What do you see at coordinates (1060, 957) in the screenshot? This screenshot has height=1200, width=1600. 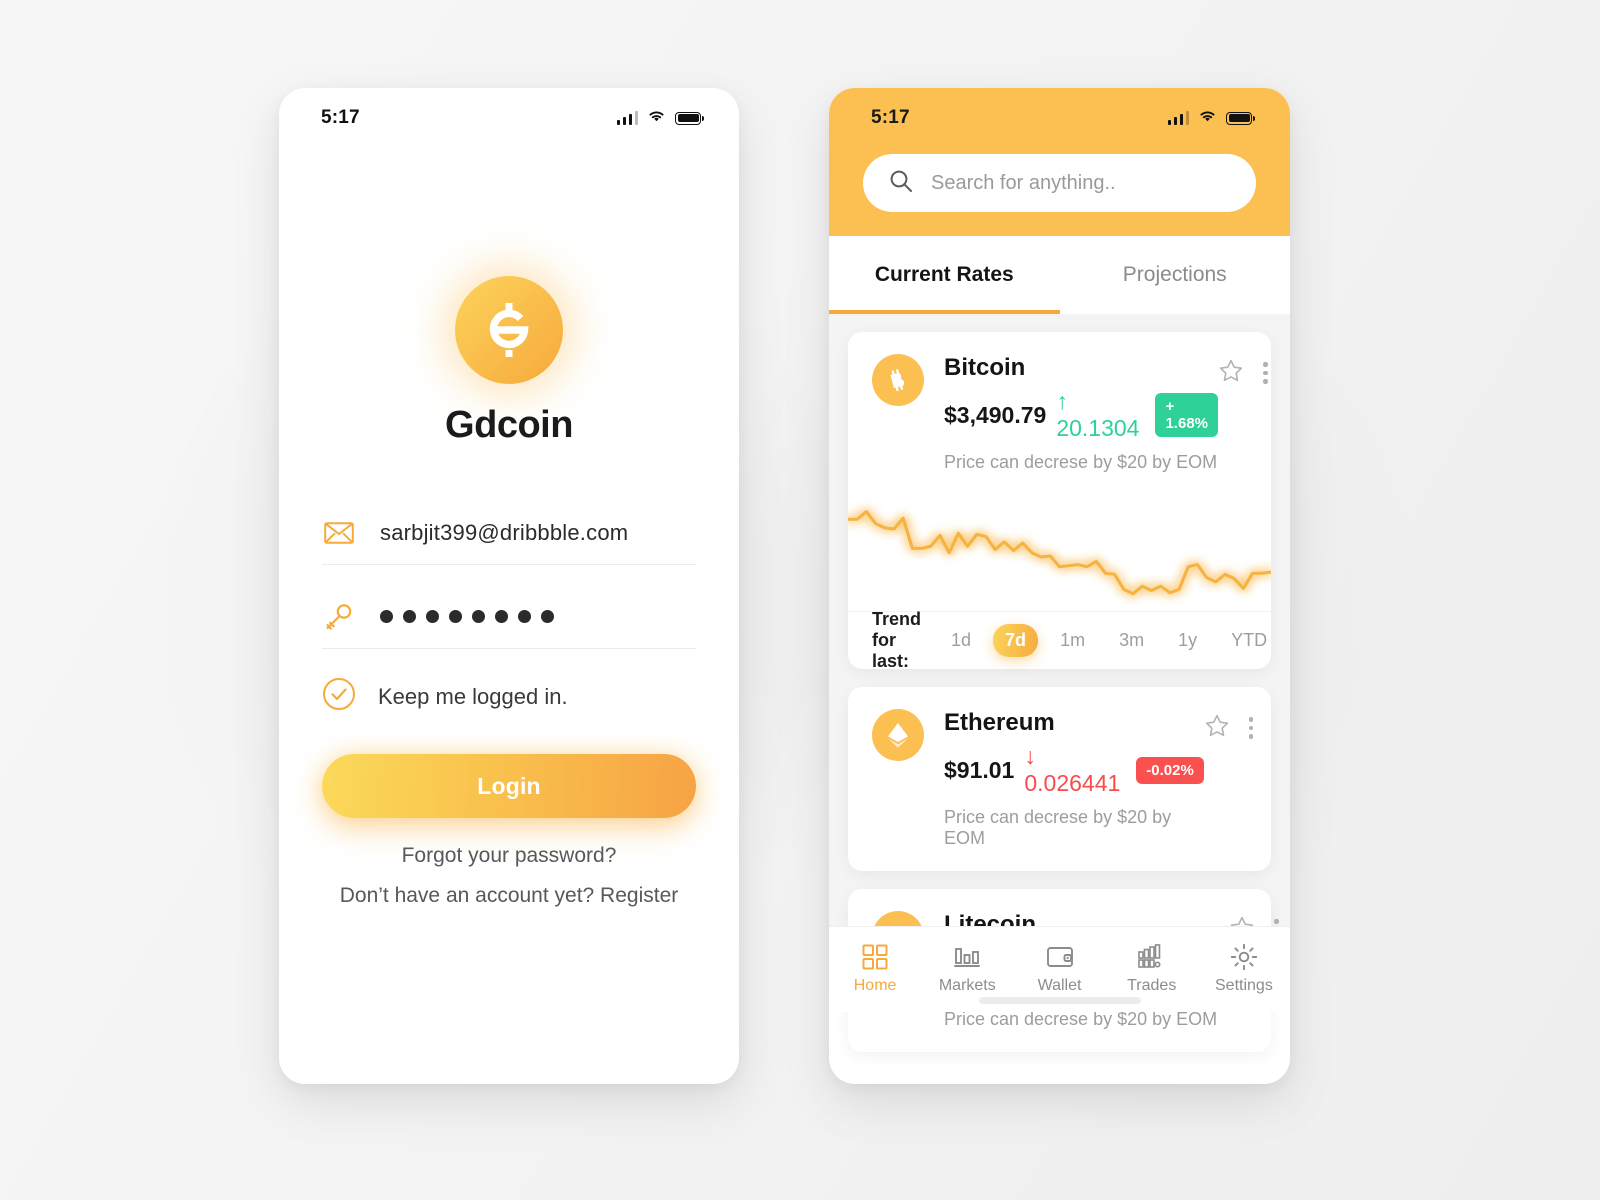 I see `wallet-icon` at bounding box center [1060, 957].